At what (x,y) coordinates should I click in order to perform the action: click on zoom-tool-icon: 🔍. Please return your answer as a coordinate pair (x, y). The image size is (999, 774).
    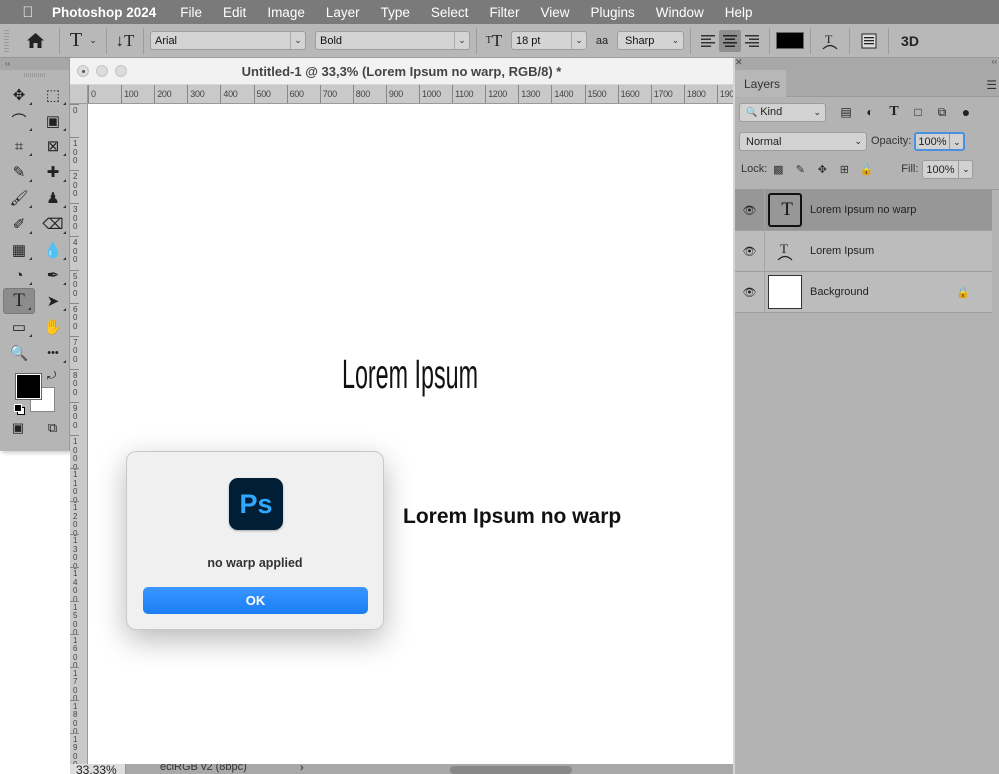
    Looking at the image, I should click on (19, 353).